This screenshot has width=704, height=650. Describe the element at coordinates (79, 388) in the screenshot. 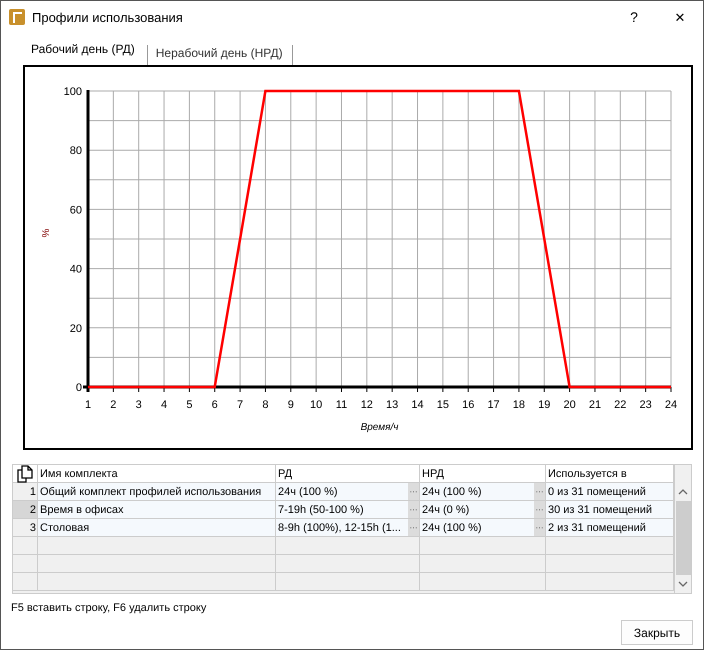

I see `y-tick-label: 0` at that location.